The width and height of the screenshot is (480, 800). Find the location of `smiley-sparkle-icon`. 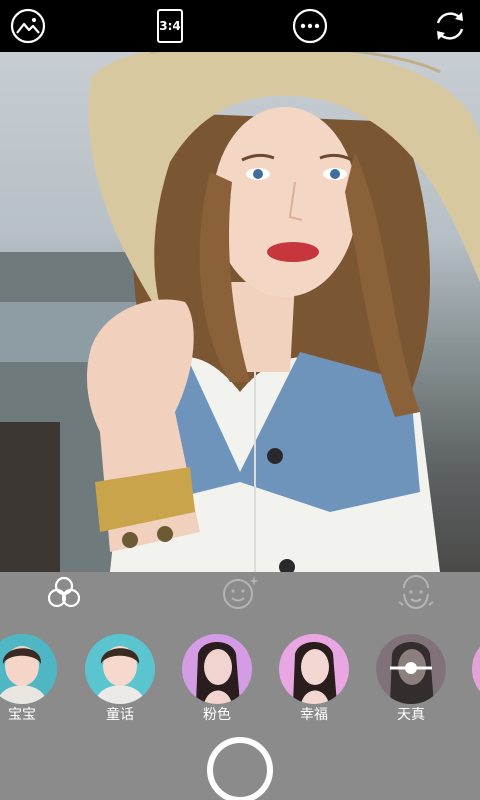

smiley-sparkle-icon is located at coordinates (240, 594).